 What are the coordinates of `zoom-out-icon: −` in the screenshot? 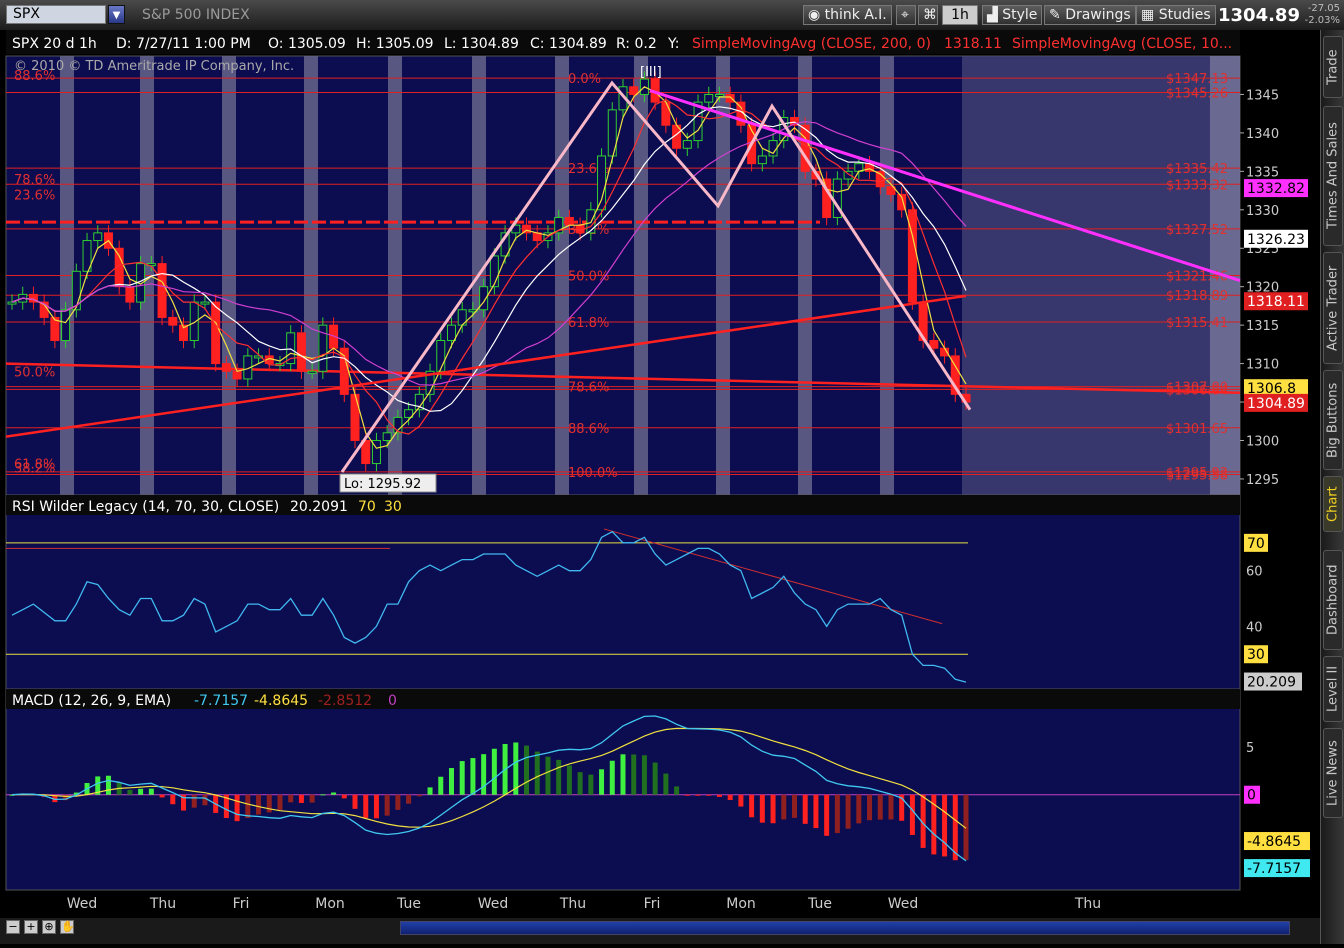 It's located at (13, 927).